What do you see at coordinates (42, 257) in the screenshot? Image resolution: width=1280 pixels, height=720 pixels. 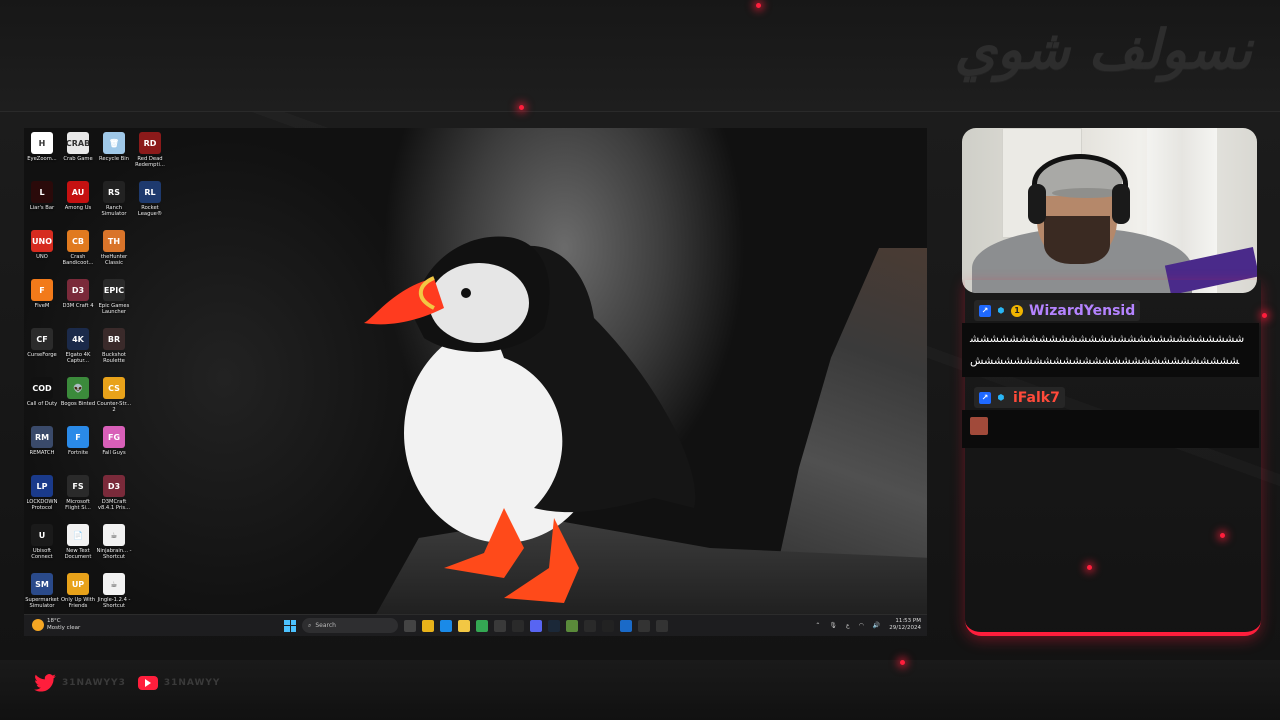 I see `desktop-icon-label: UNO` at bounding box center [42, 257].